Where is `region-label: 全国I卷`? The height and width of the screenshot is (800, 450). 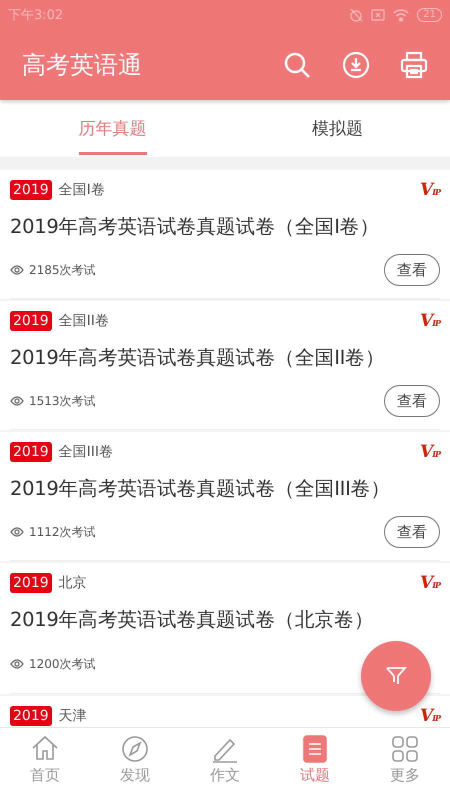 region-label: 全国I卷 is located at coordinates (82, 190).